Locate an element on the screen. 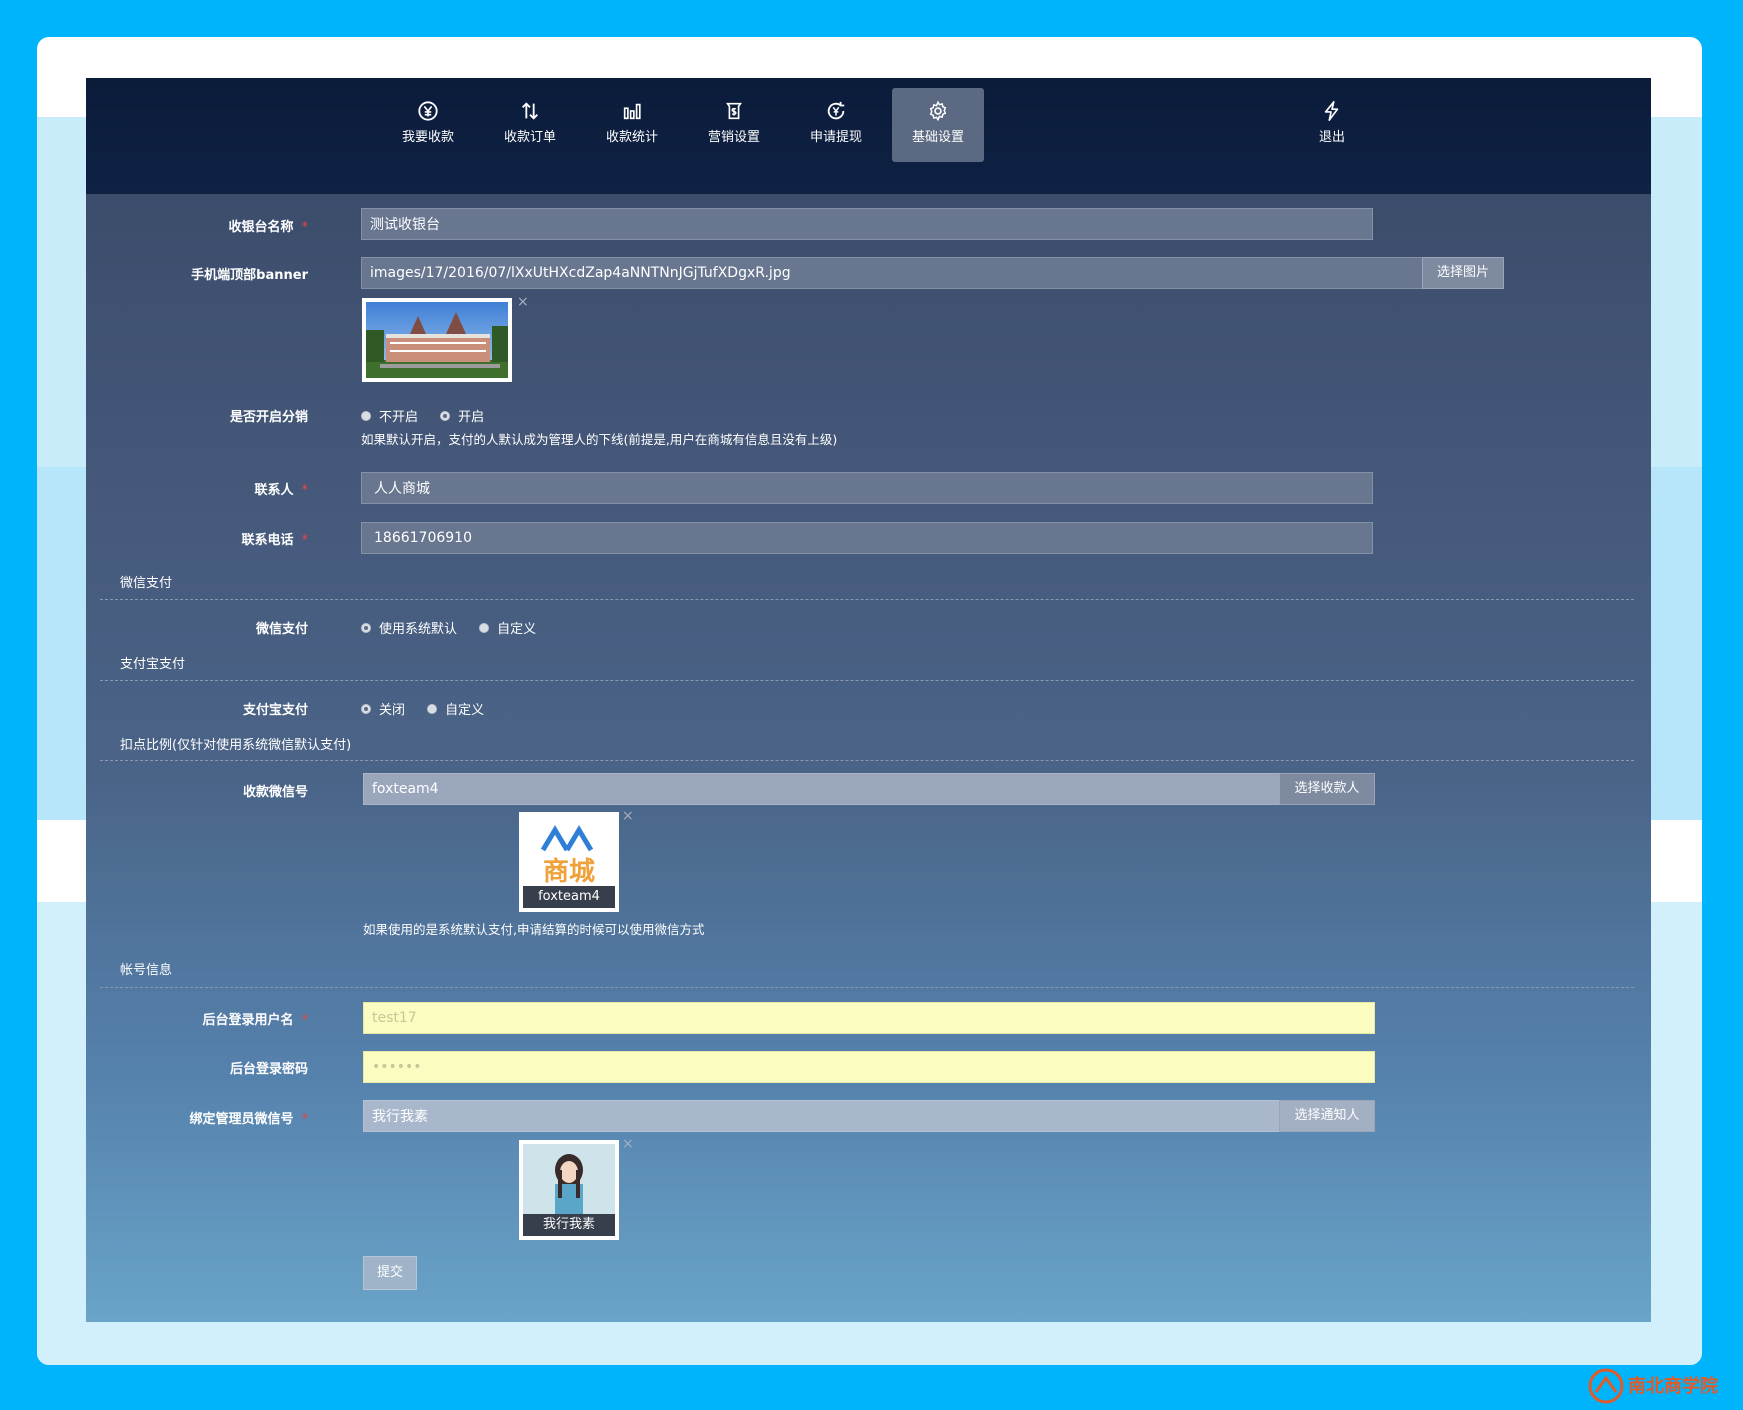  password-label: 后台登录密码 is located at coordinates (268, 1069).